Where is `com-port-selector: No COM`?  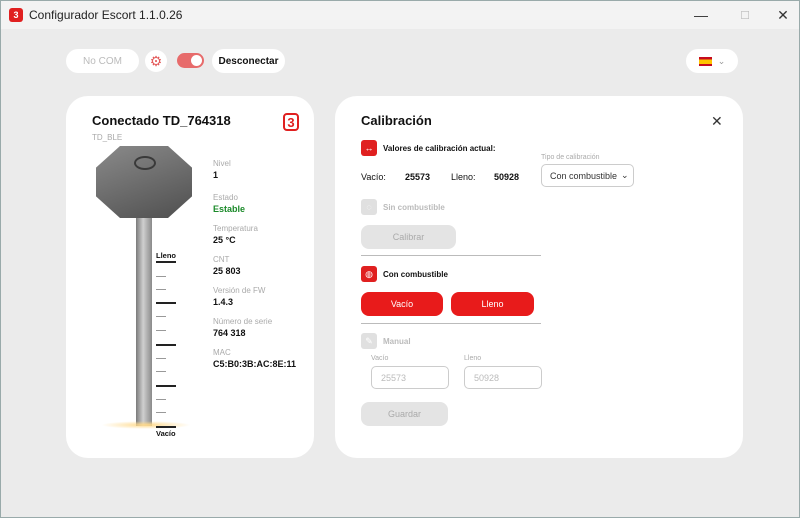
com-port-selector: No COM is located at coordinates (102, 61).